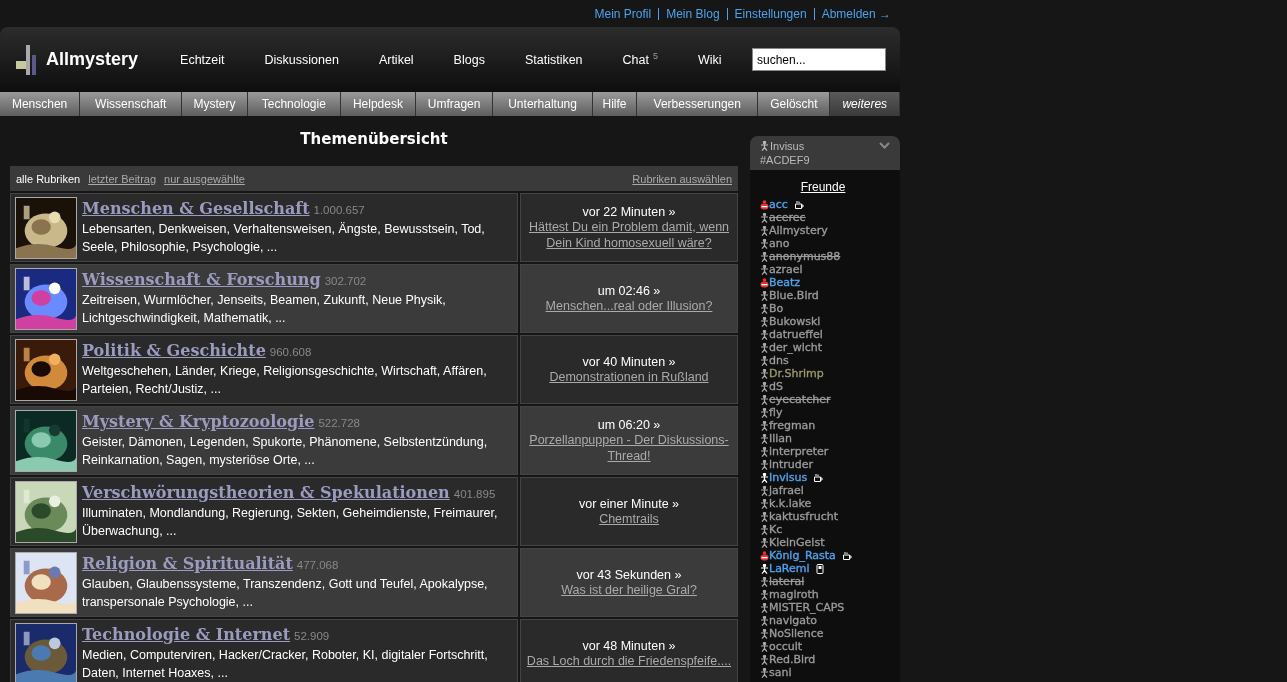 This screenshot has width=1287, height=682. I want to click on top-link: Mein Profil, so click(623, 13).